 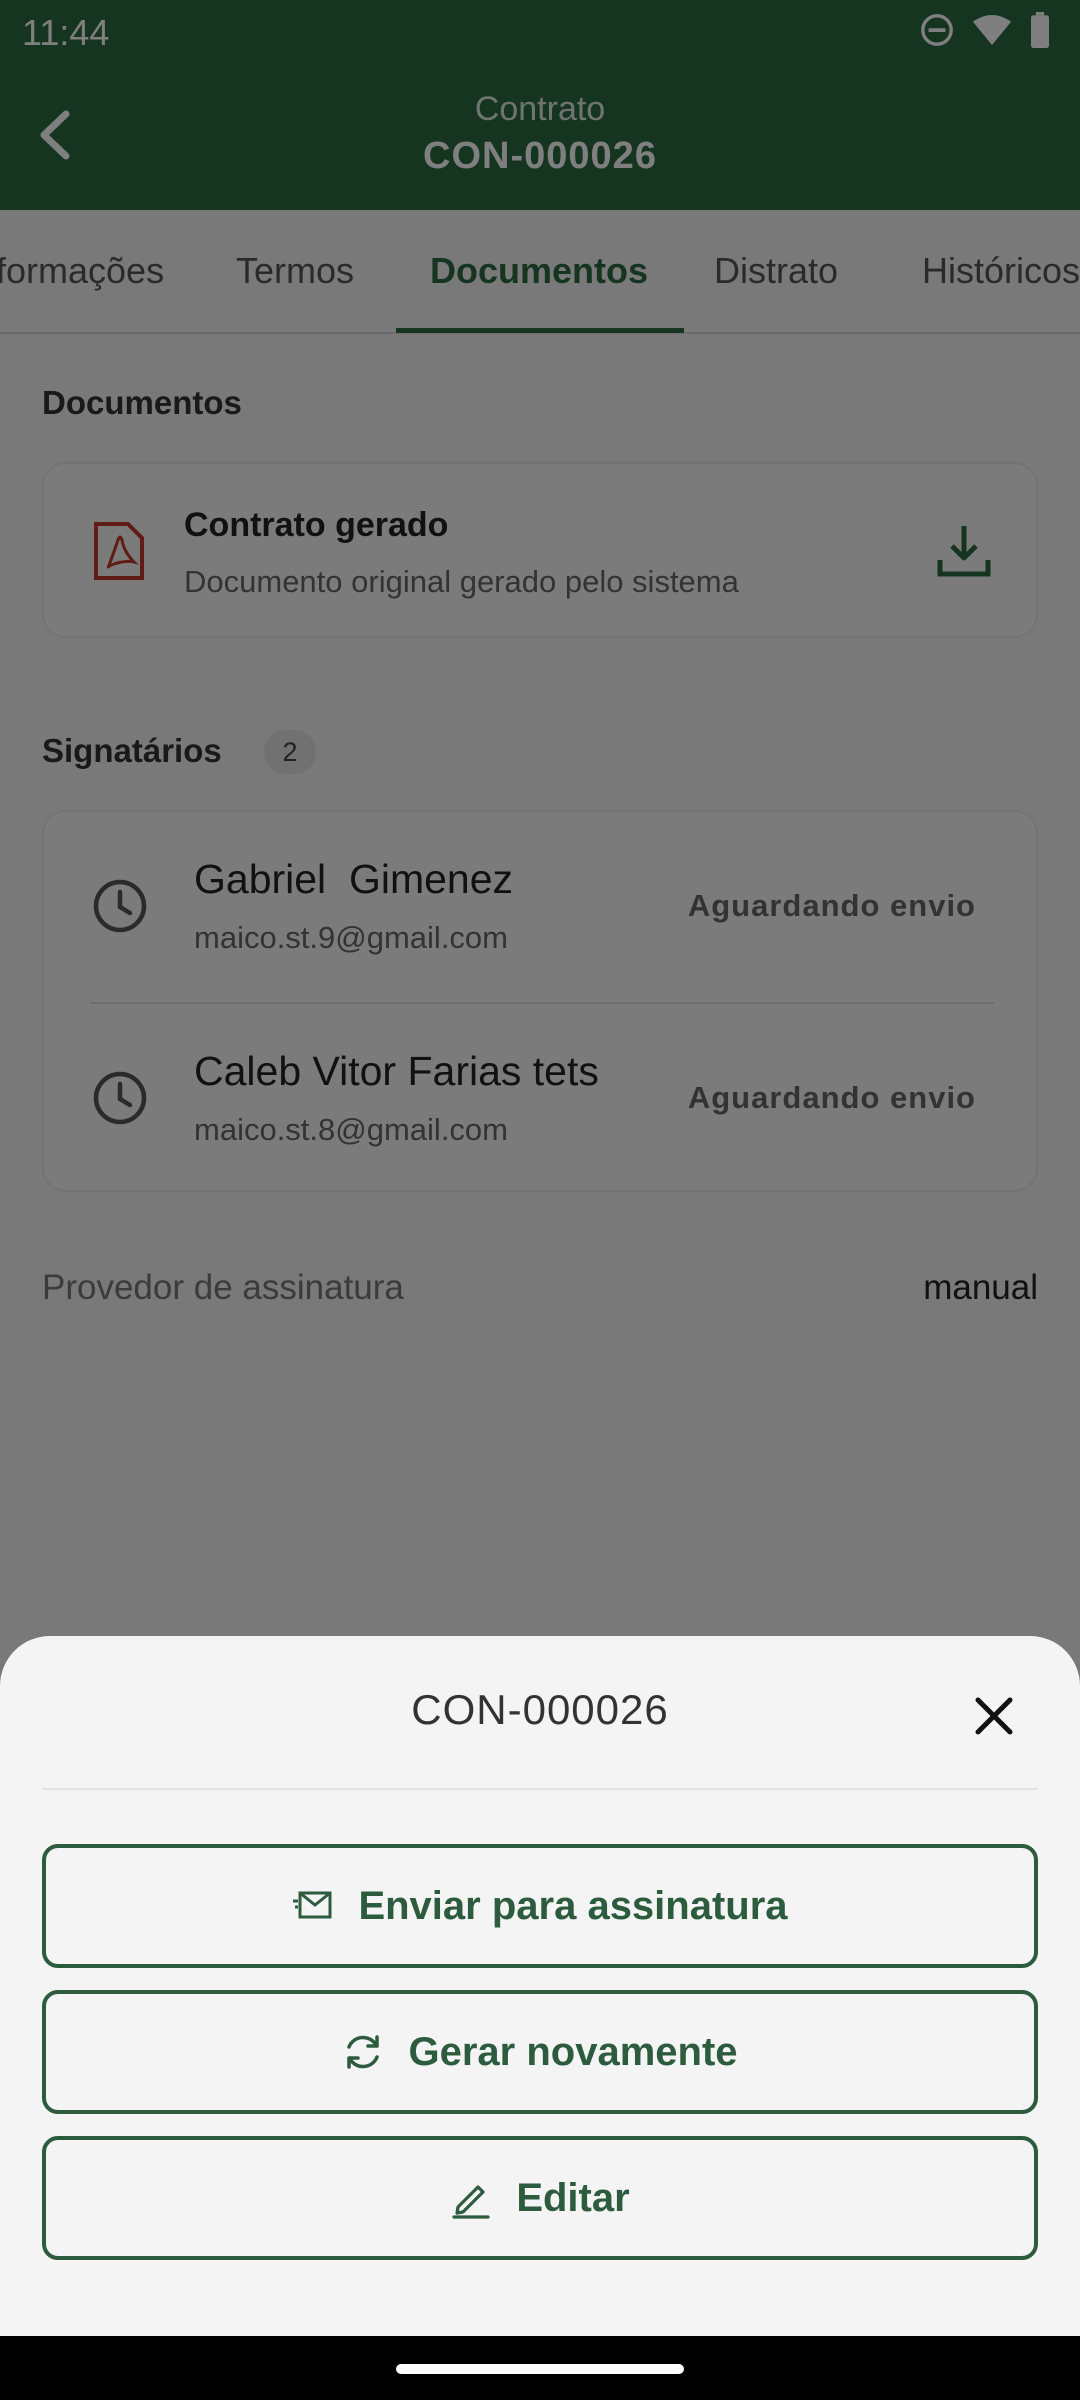 What do you see at coordinates (540, 1709) in the screenshot?
I see `sheet-title: CON-000026` at bounding box center [540, 1709].